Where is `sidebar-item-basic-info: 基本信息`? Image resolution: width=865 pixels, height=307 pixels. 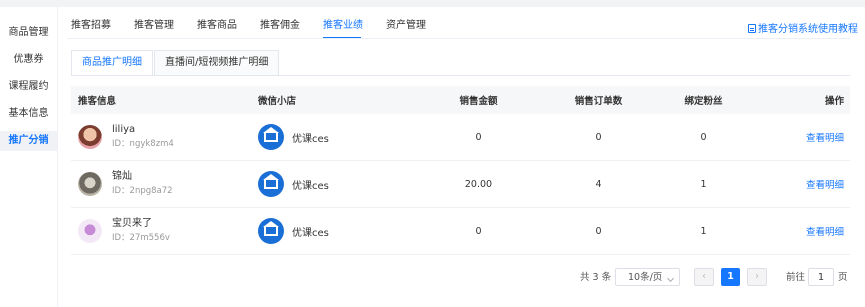 sidebar-item-basic-info: 基本信息 is located at coordinates (28, 114).